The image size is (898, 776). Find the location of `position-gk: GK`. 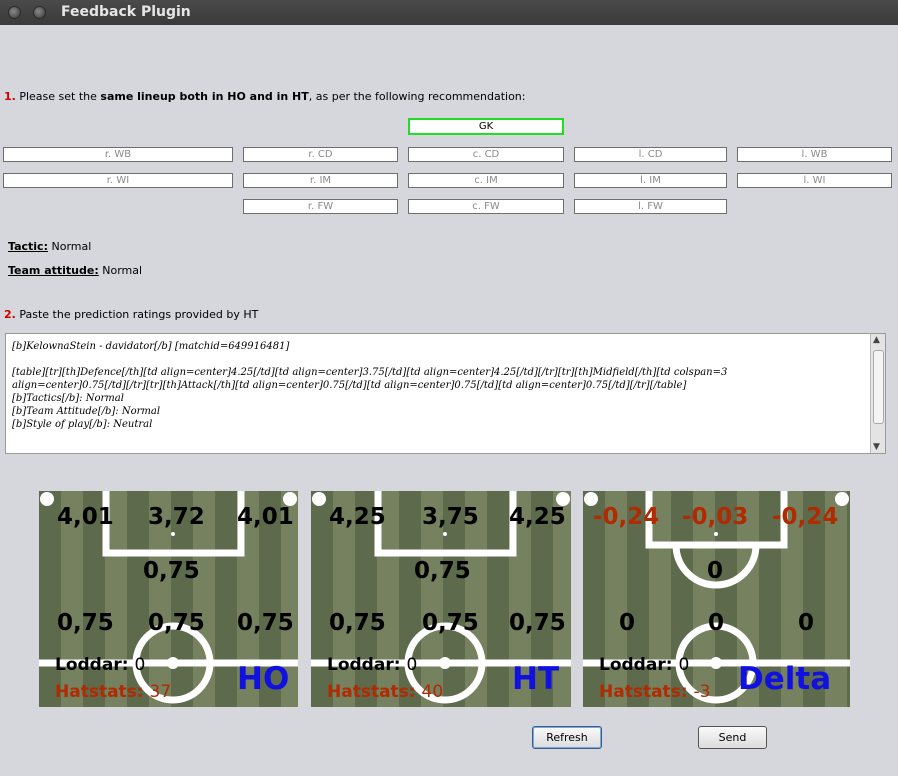

position-gk: GK is located at coordinates (486, 126).